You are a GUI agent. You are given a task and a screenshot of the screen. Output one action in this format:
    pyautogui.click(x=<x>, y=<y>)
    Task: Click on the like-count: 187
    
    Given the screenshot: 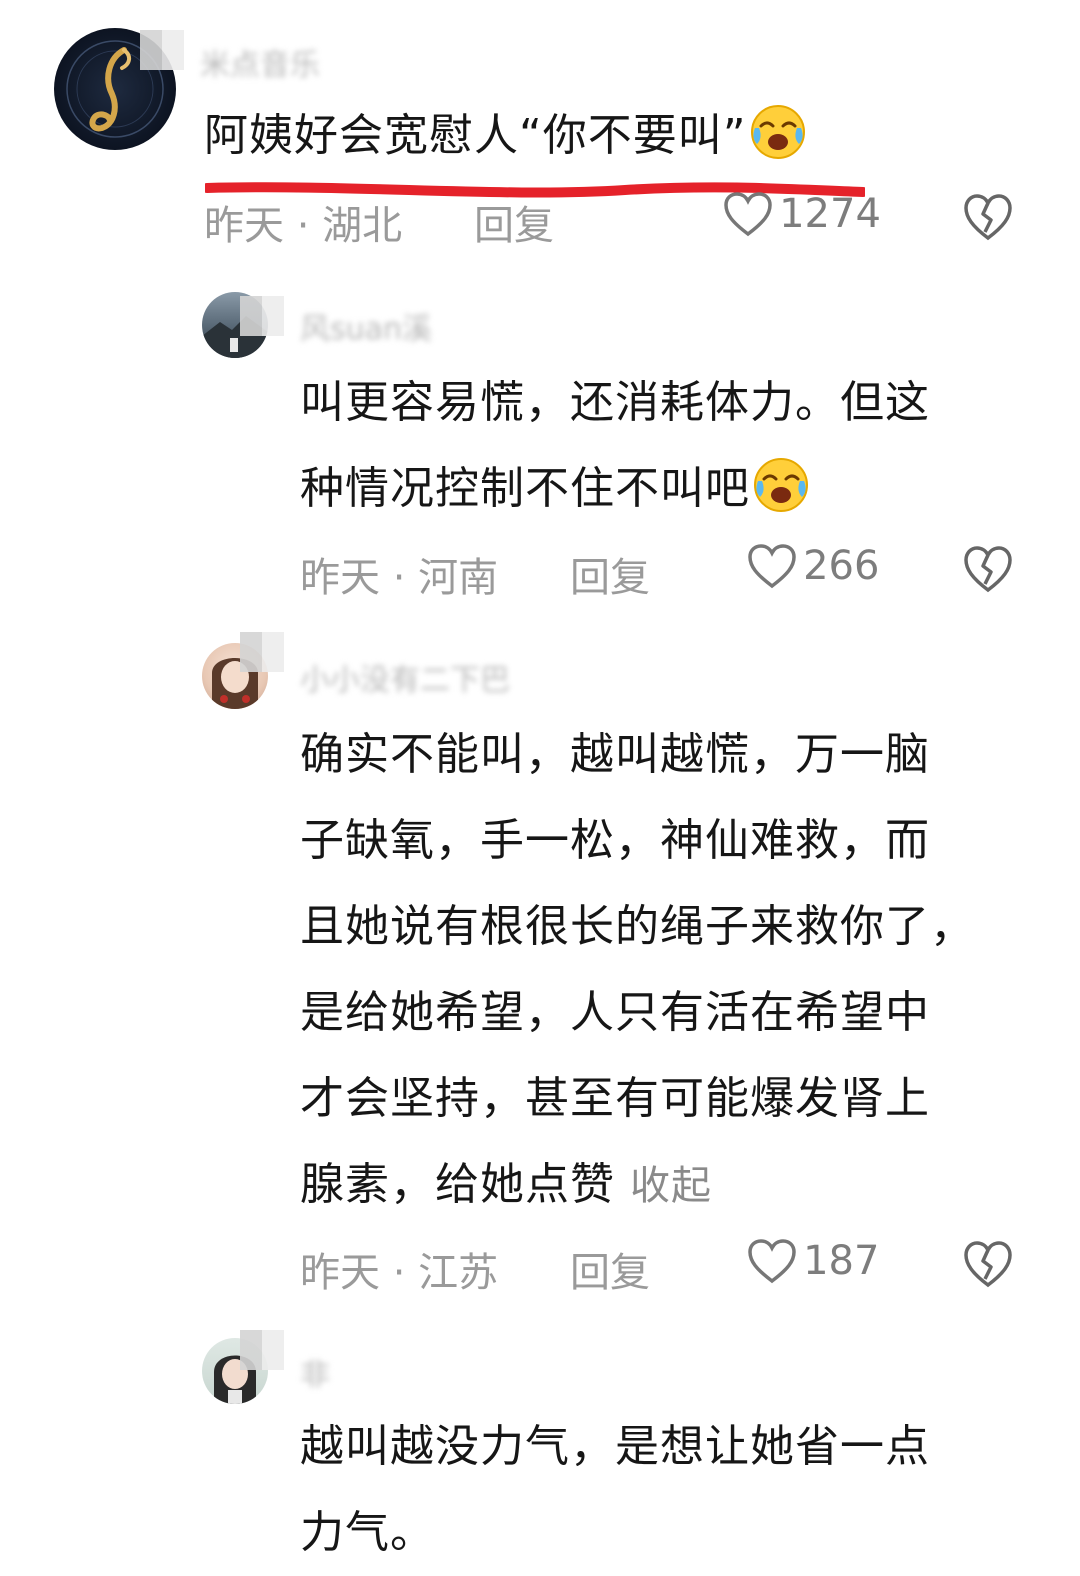 What is the action you would take?
    pyautogui.click(x=841, y=1261)
    